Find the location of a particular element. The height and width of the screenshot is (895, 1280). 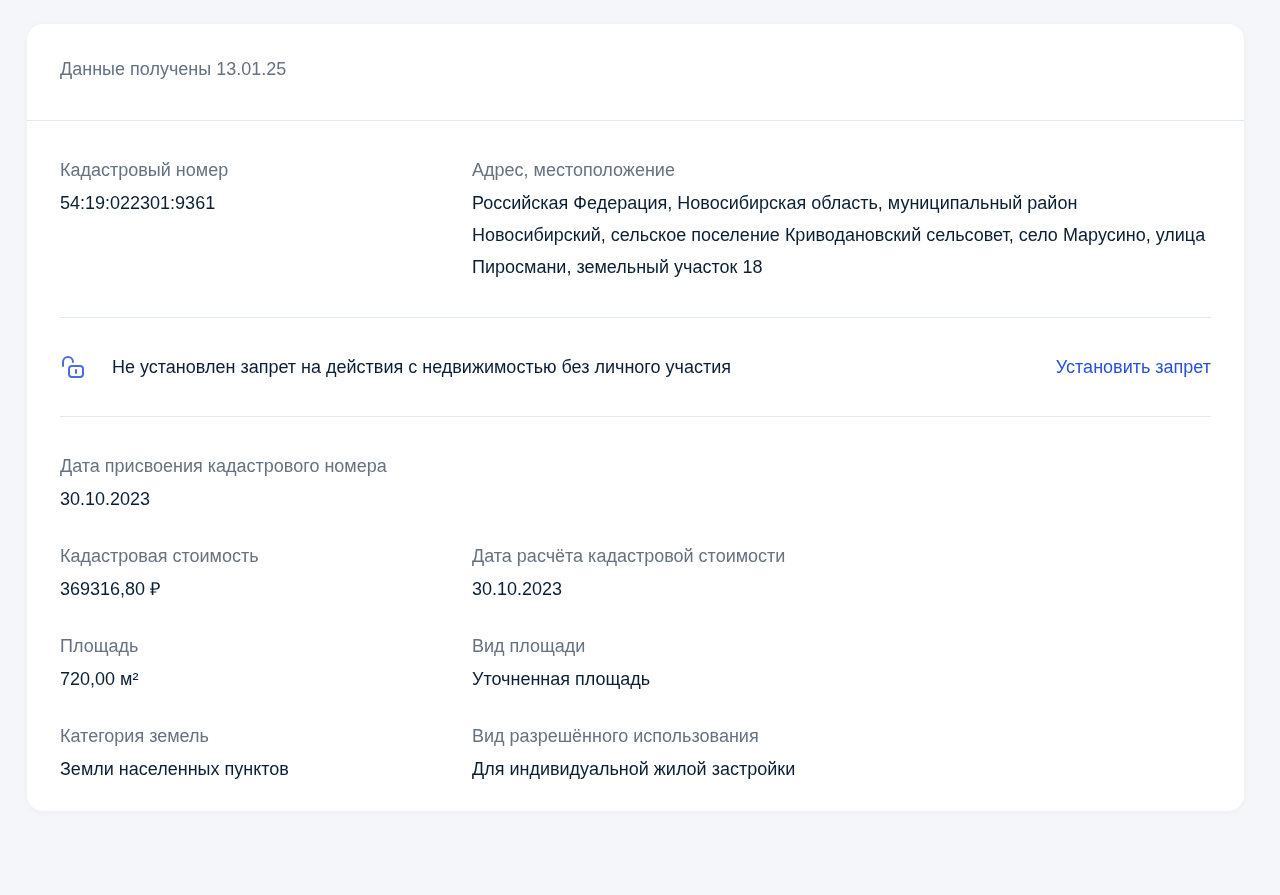

field-value: 369316,80 ₽ is located at coordinates (111, 589).